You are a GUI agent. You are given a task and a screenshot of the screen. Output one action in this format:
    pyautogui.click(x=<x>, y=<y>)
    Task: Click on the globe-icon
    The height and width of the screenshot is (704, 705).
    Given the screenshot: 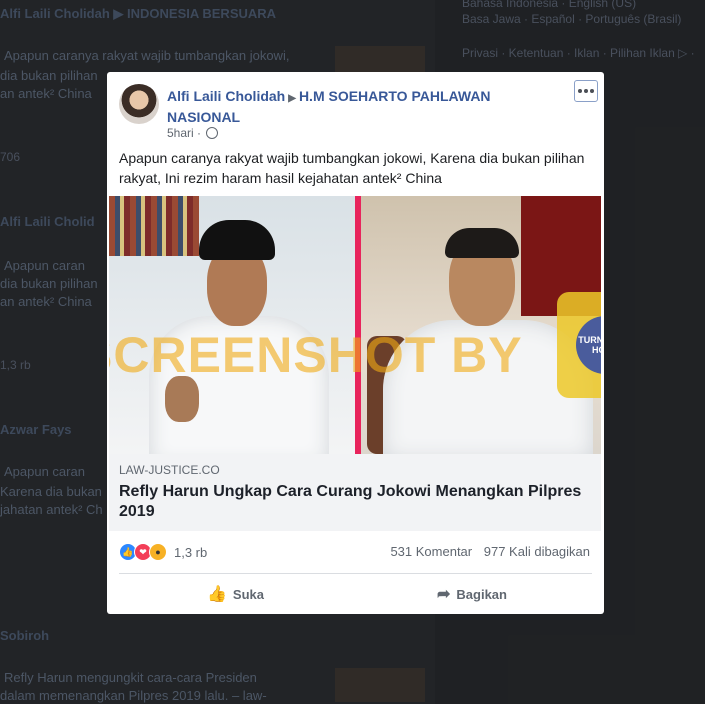 What is the action you would take?
    pyautogui.click(x=212, y=133)
    